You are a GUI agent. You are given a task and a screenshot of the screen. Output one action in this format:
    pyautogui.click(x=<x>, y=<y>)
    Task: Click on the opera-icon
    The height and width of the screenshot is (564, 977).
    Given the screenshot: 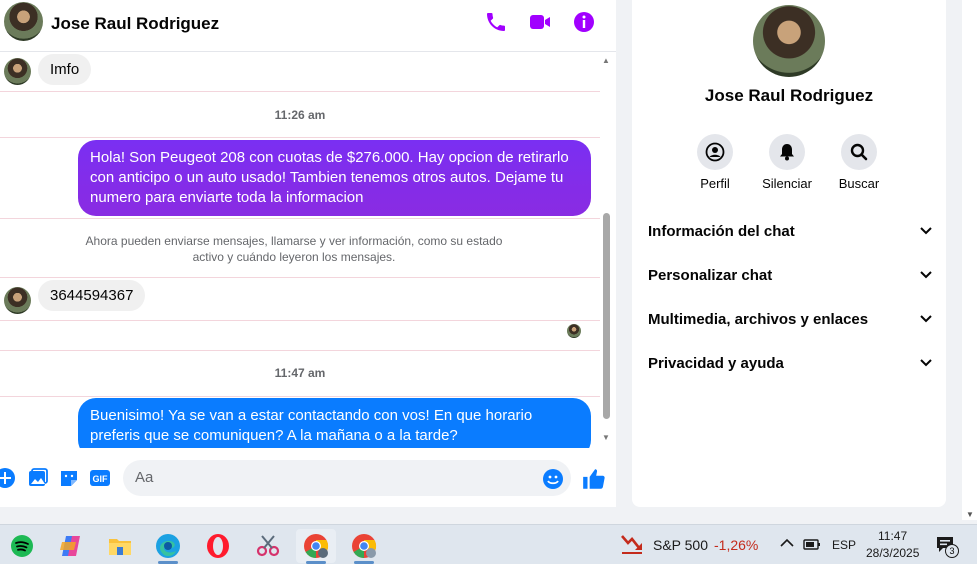 What is the action you would take?
    pyautogui.click(x=218, y=546)
    